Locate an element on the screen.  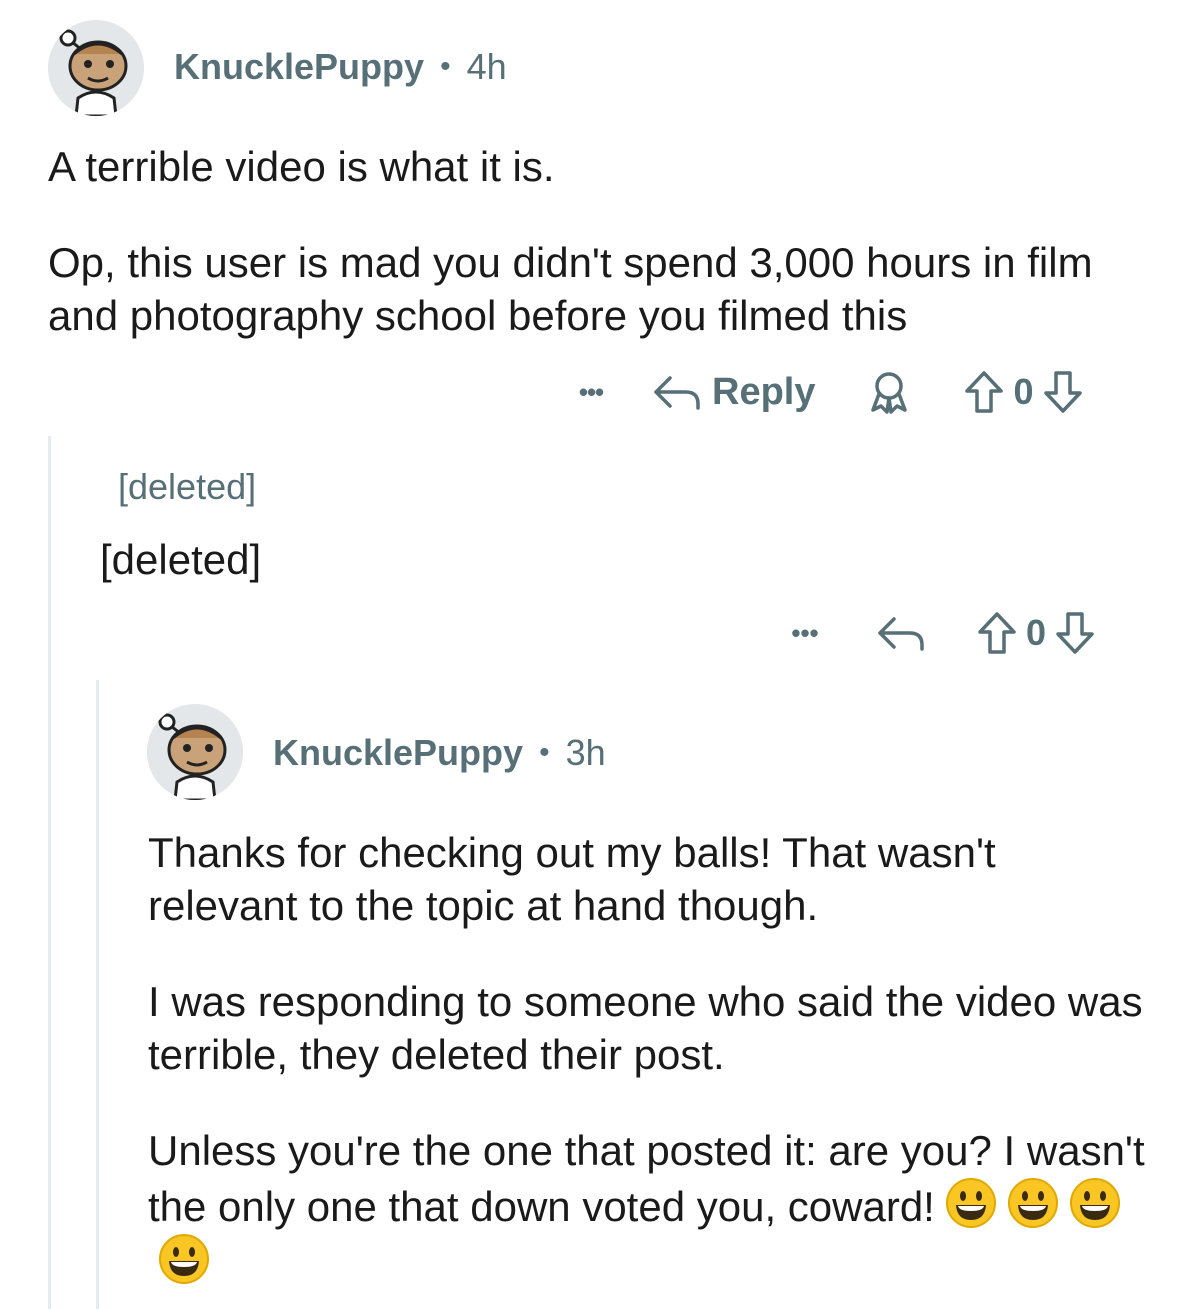
reply-button is located at coordinates (901, 633).